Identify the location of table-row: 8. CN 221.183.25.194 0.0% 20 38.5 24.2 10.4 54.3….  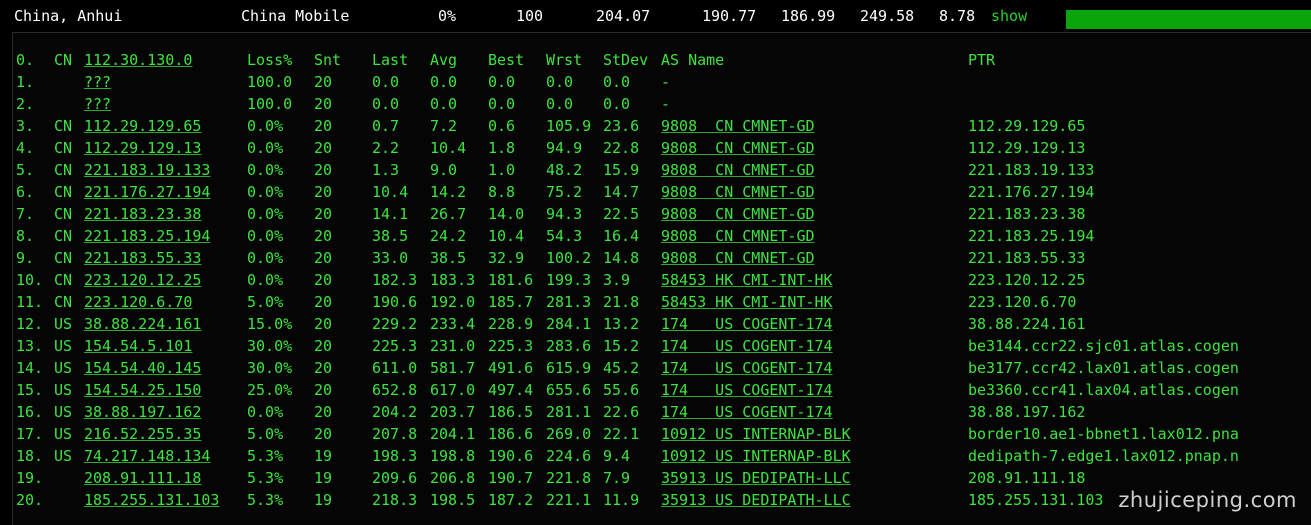
(662, 238).